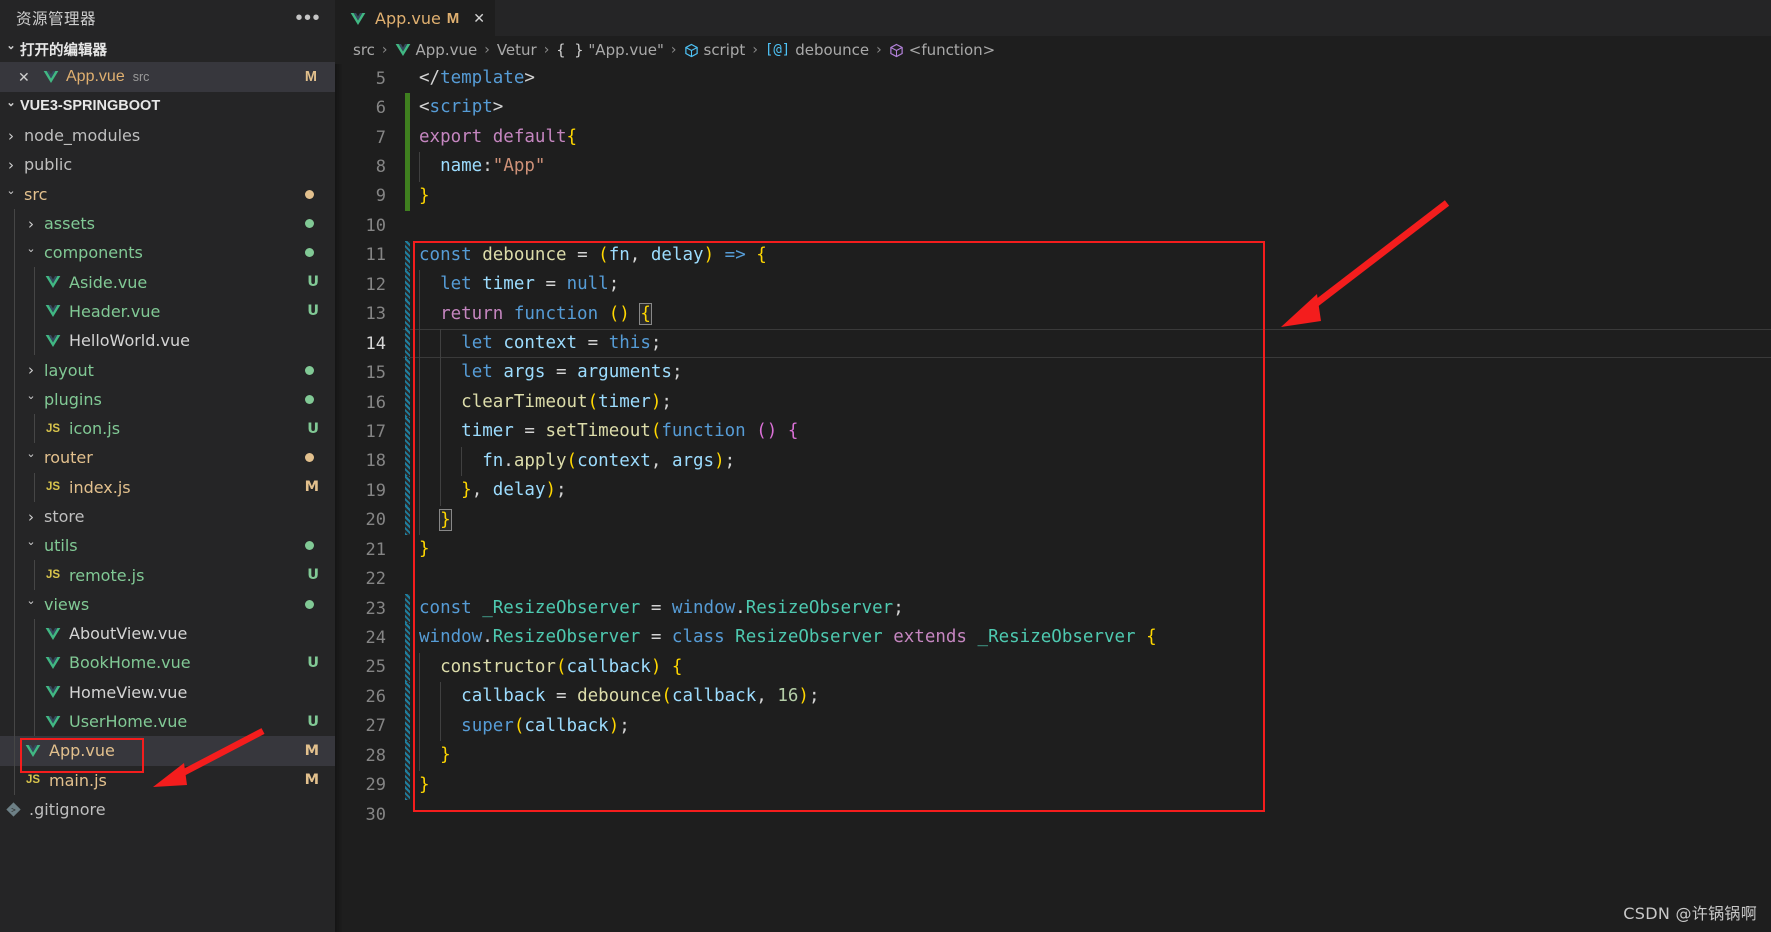 Image resolution: width=1771 pixels, height=932 pixels. What do you see at coordinates (415, 18) in the screenshot?
I see `tab-app-vue: App.vue M ✕` at bounding box center [415, 18].